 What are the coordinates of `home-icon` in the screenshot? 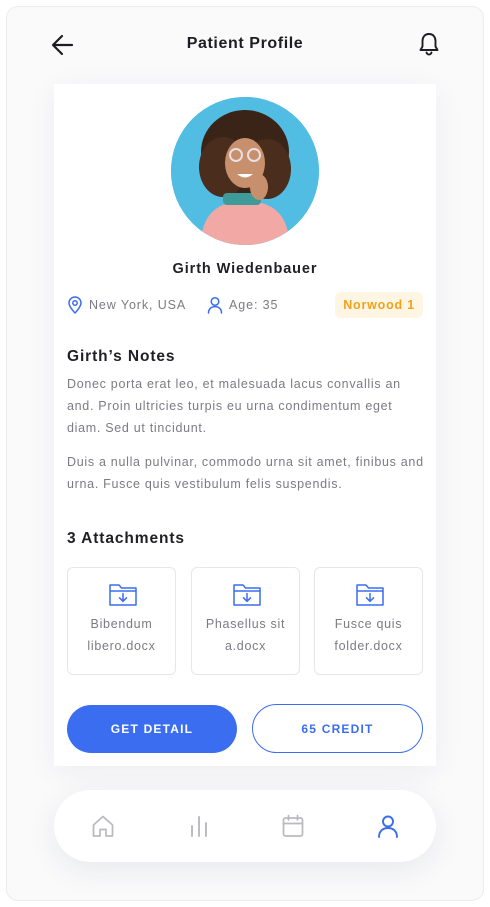 It's located at (103, 826).